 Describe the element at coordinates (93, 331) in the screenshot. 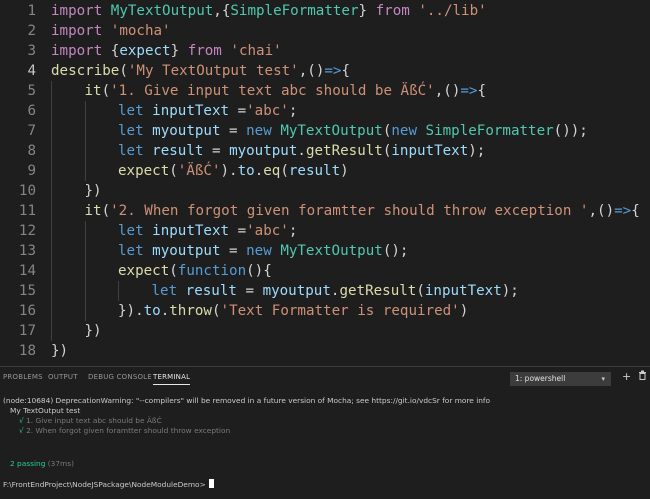

I see `code-text: })` at that location.